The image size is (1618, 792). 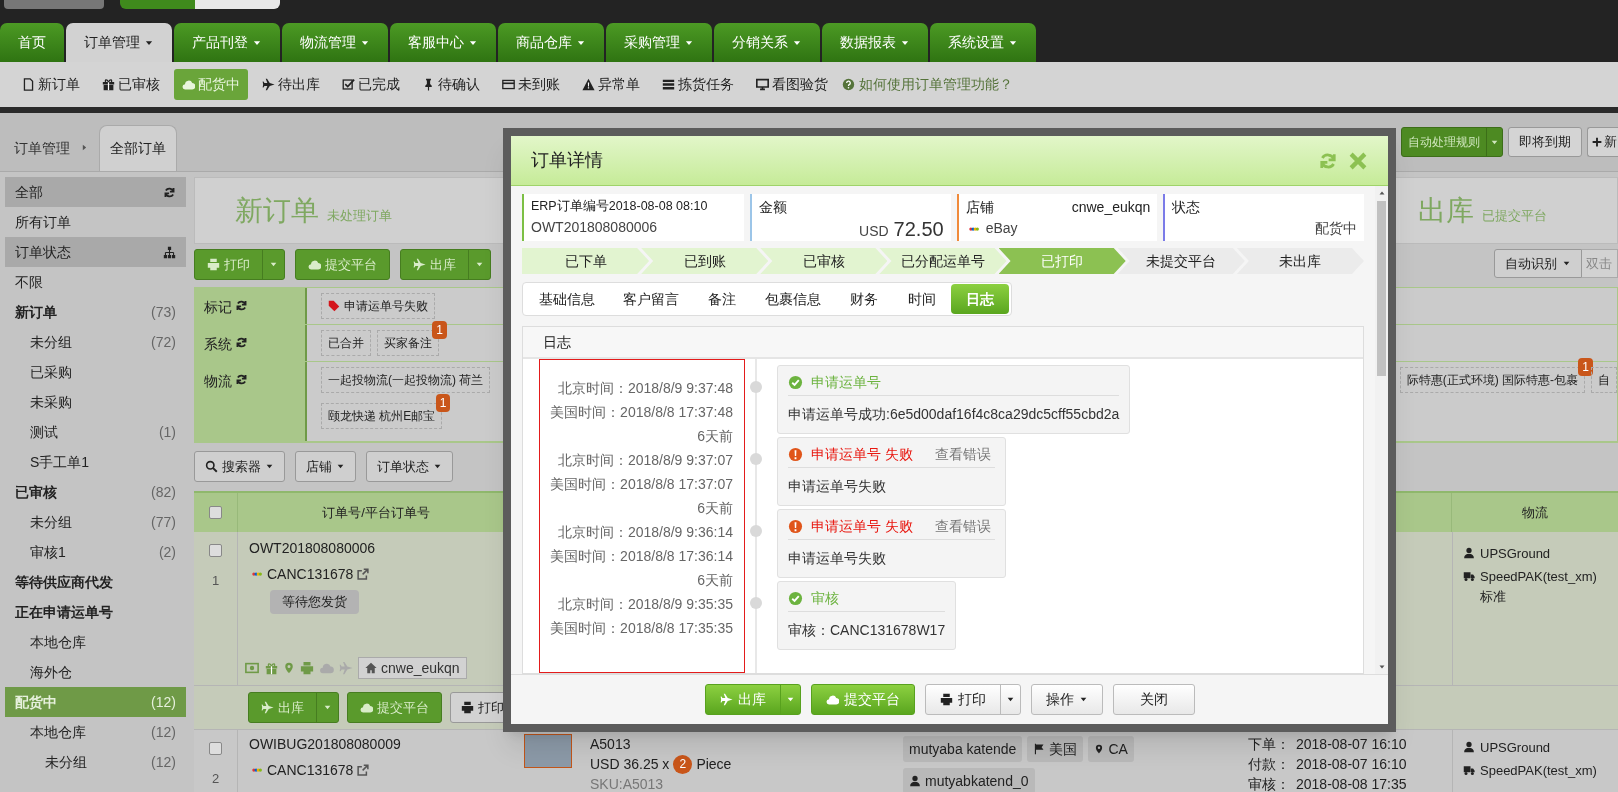 What do you see at coordinates (1545, 142) in the screenshot?
I see `deadline-button: 即将到期` at bounding box center [1545, 142].